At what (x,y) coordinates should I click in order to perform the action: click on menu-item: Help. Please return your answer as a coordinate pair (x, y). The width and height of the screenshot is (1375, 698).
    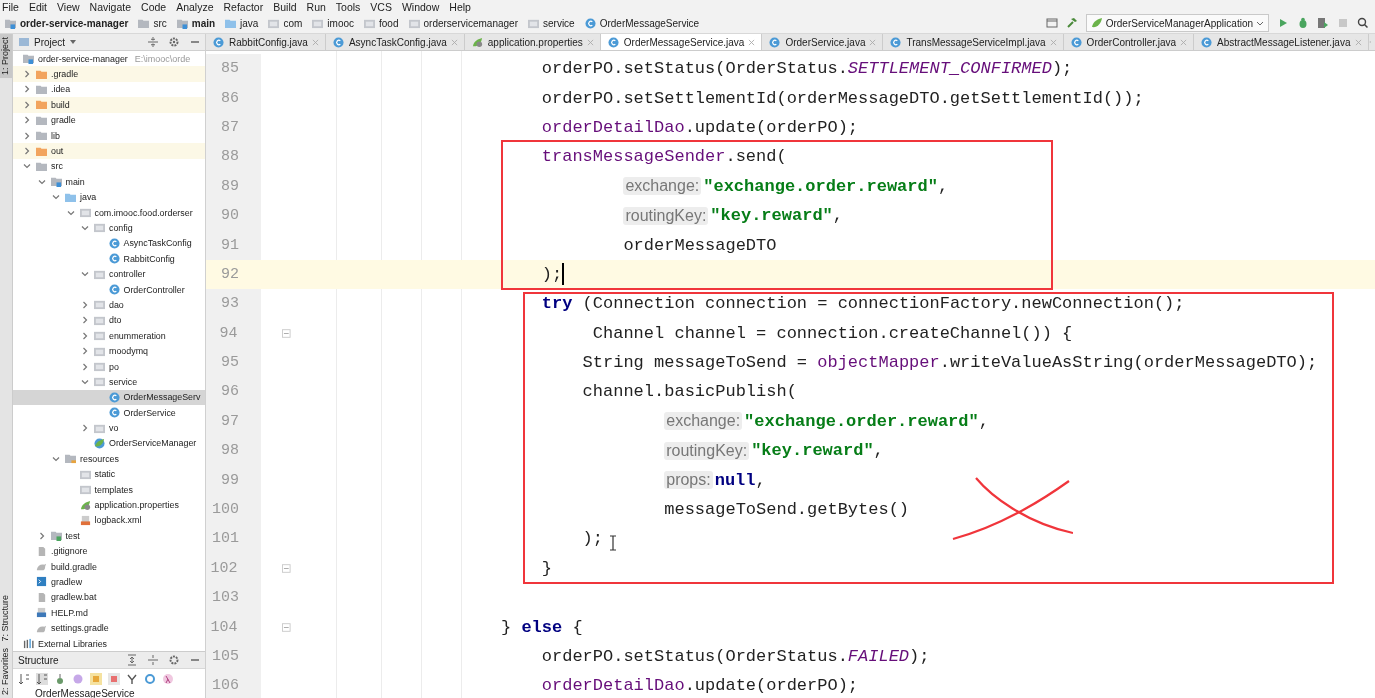
    Looking at the image, I should click on (460, 6).